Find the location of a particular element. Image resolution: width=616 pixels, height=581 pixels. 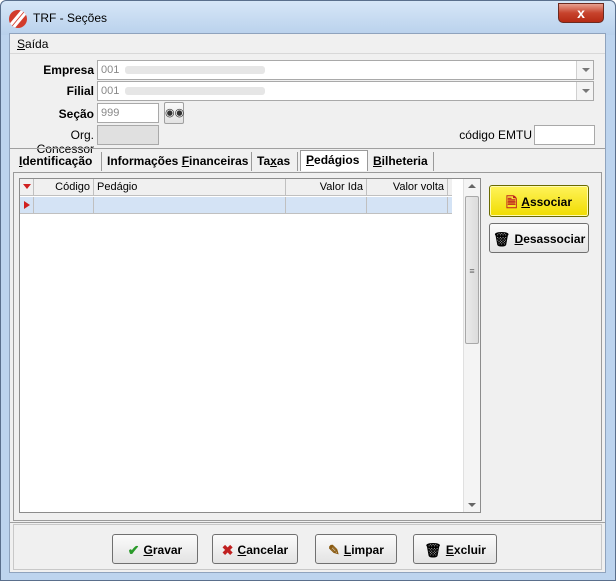

cell-pedagio is located at coordinates (190, 205).